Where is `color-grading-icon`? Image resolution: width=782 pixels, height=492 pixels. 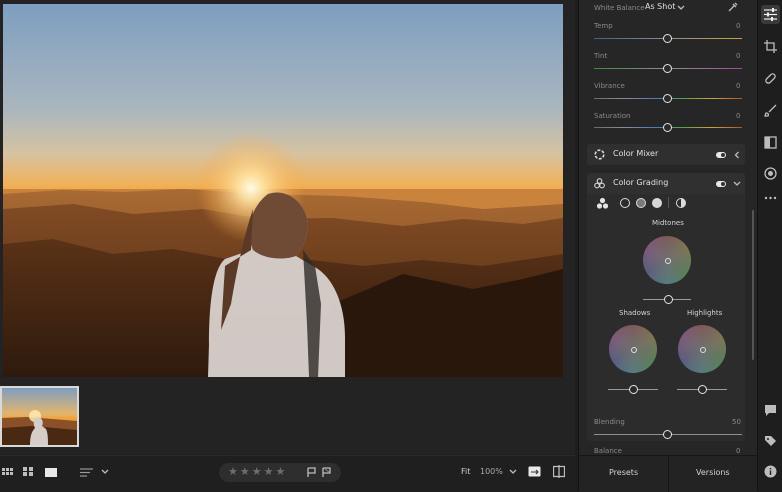 color-grading-icon is located at coordinates (599, 183).